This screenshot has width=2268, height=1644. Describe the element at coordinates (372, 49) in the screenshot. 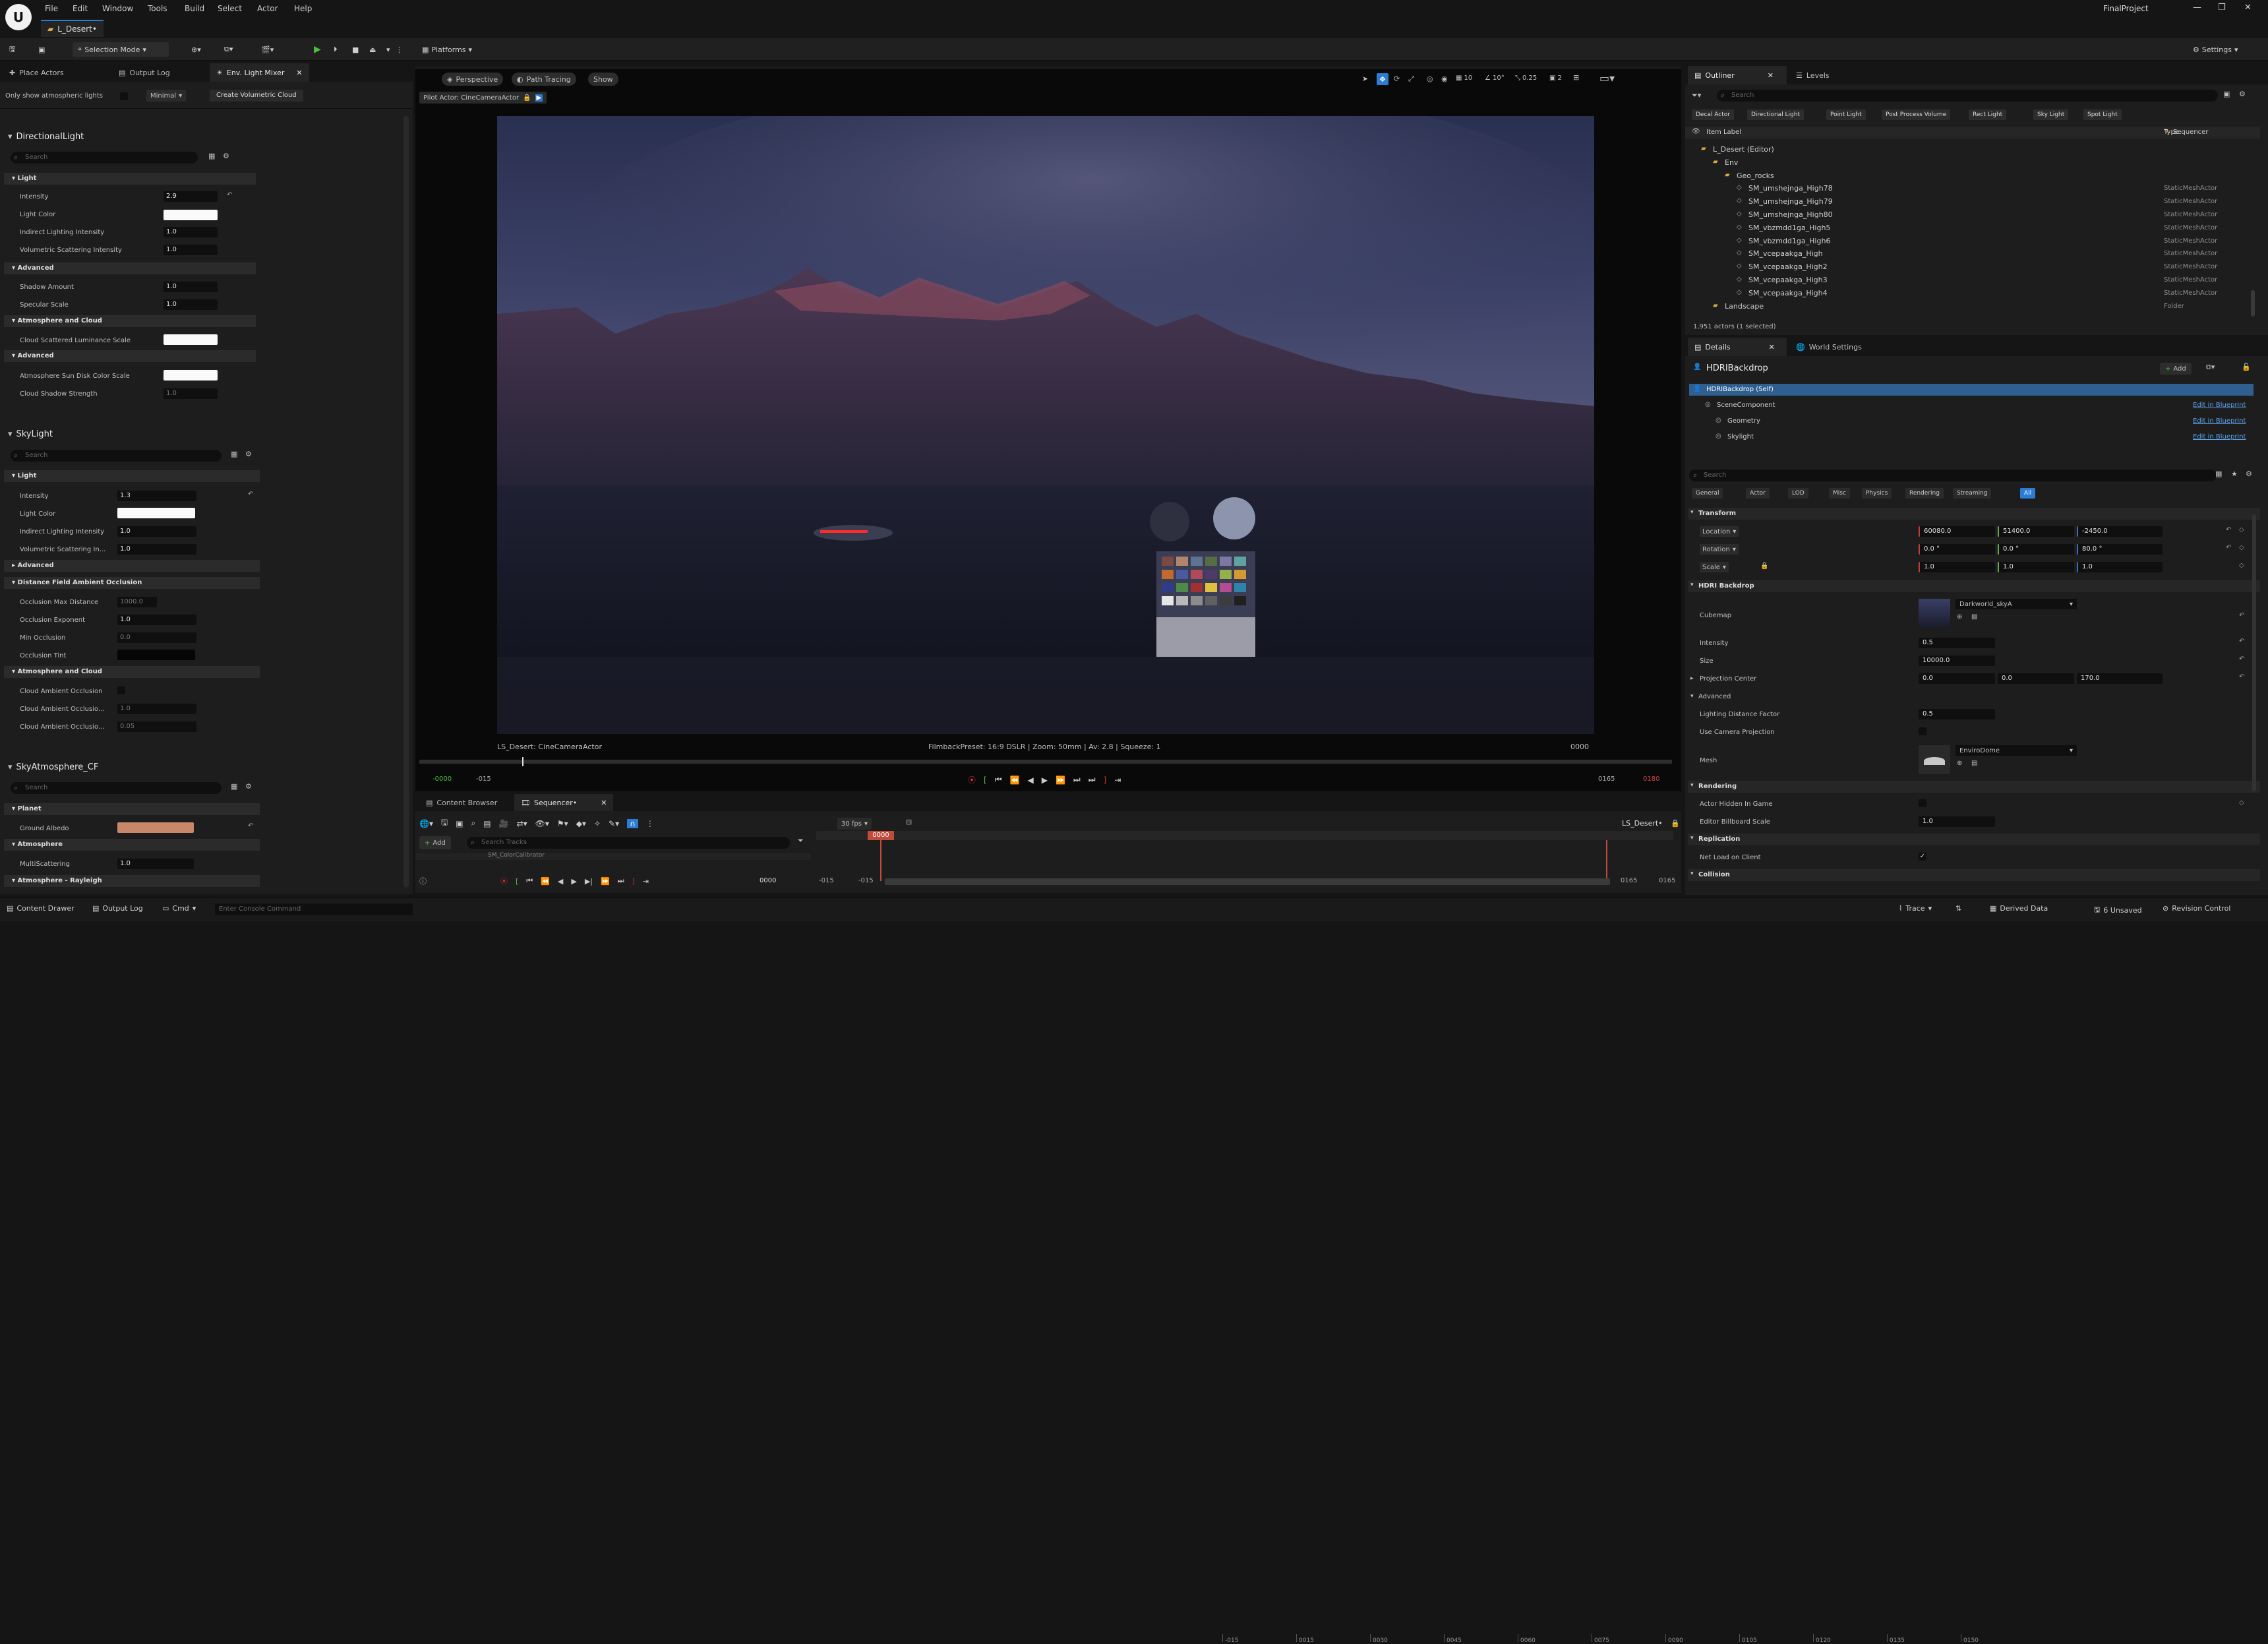

I see `eject-icon: ⏏` at that location.